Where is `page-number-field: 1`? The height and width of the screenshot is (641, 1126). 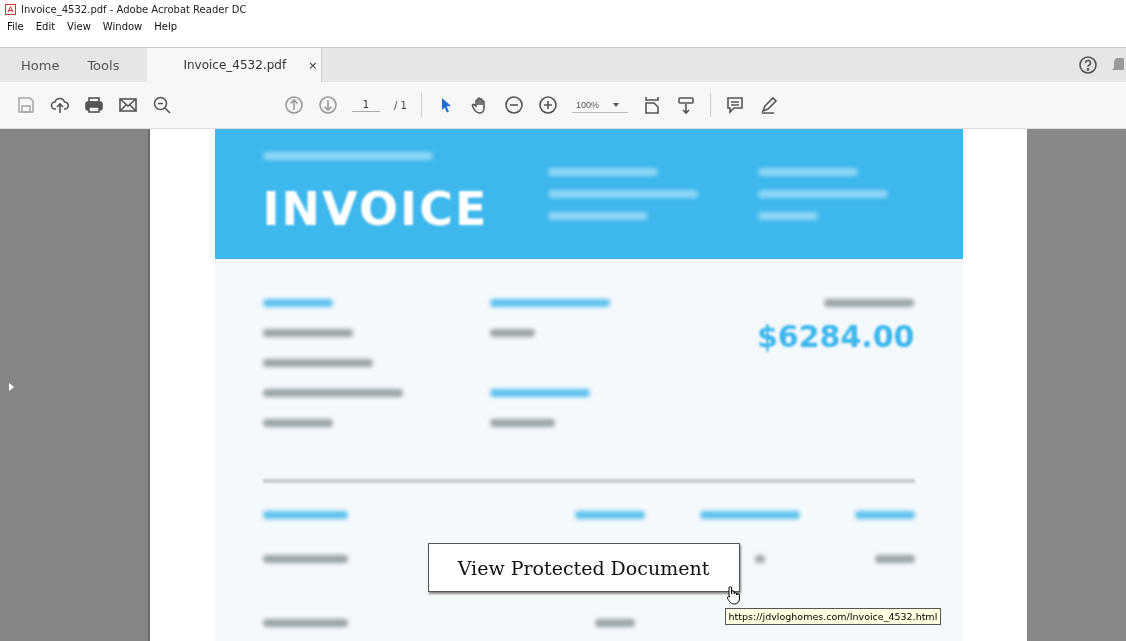
page-number-field: 1 is located at coordinates (366, 105).